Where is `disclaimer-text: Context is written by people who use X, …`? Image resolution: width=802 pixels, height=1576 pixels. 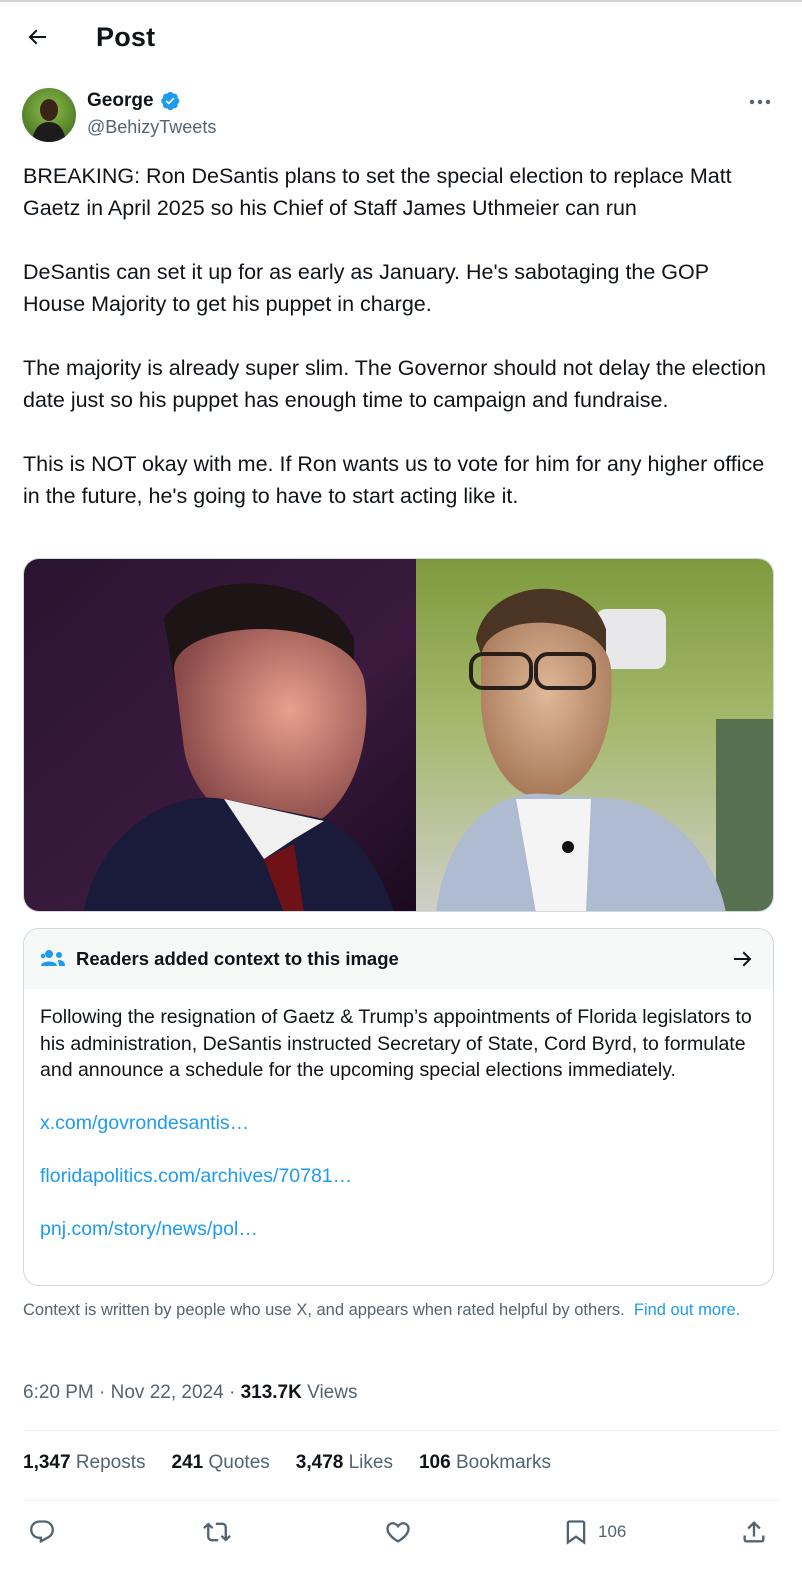
disclaimer-text: Context is written by people who use X, … is located at coordinates (324, 1310).